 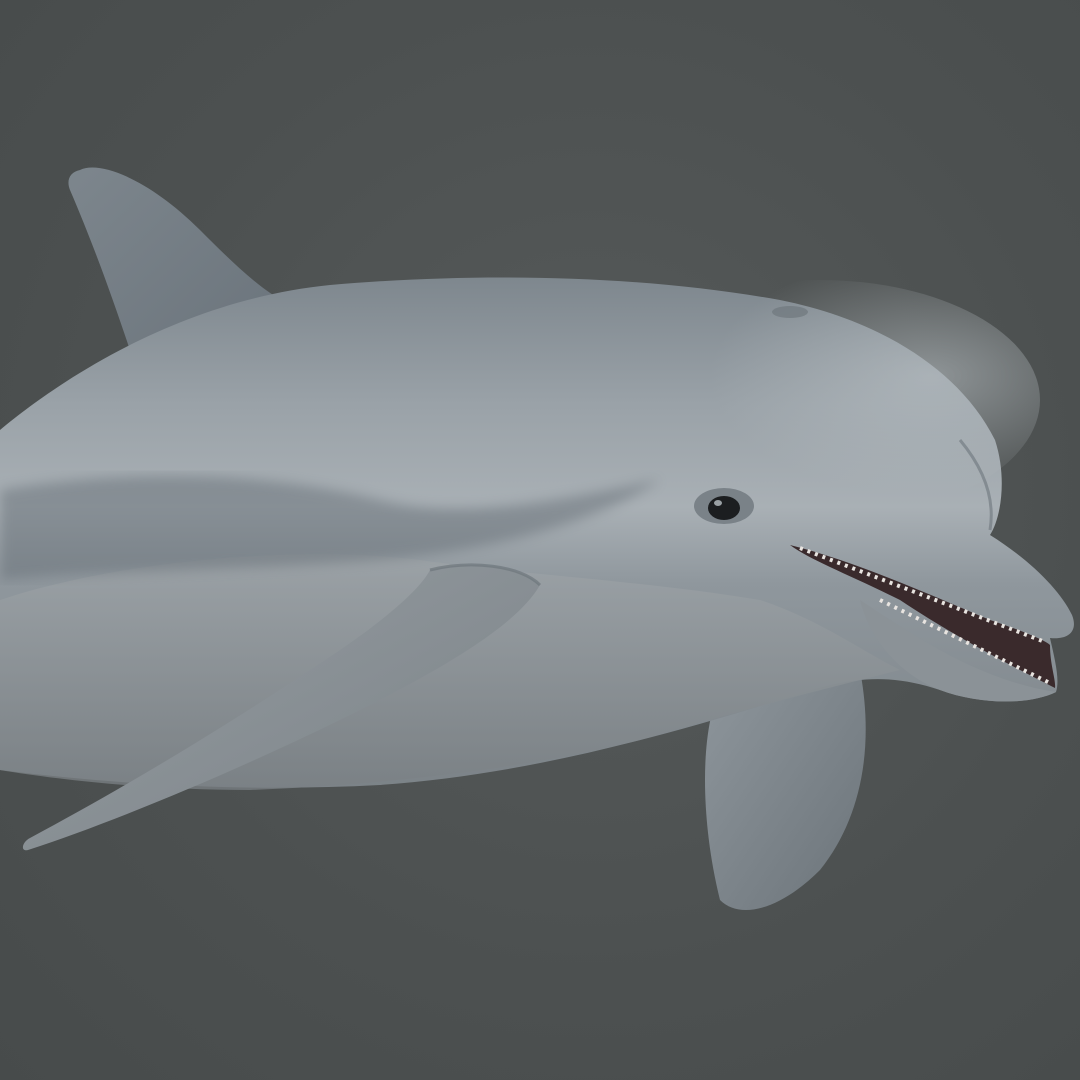 I want to click on head-highlight, so click(x=820, y=400).